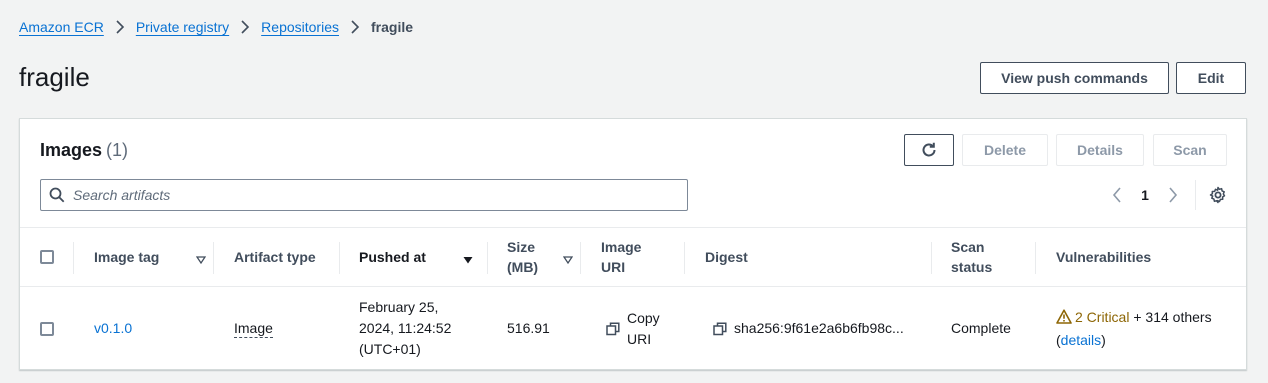 The image size is (1268, 383). I want to click on pagination-divider, so click(1195, 195).